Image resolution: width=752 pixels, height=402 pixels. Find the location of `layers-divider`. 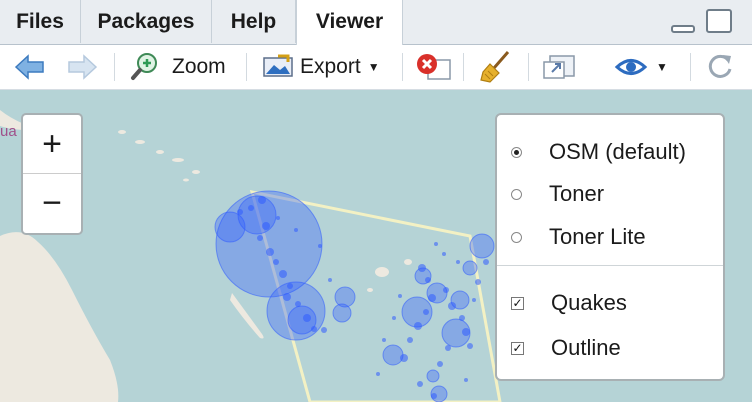

layers-divider is located at coordinates (610, 265).